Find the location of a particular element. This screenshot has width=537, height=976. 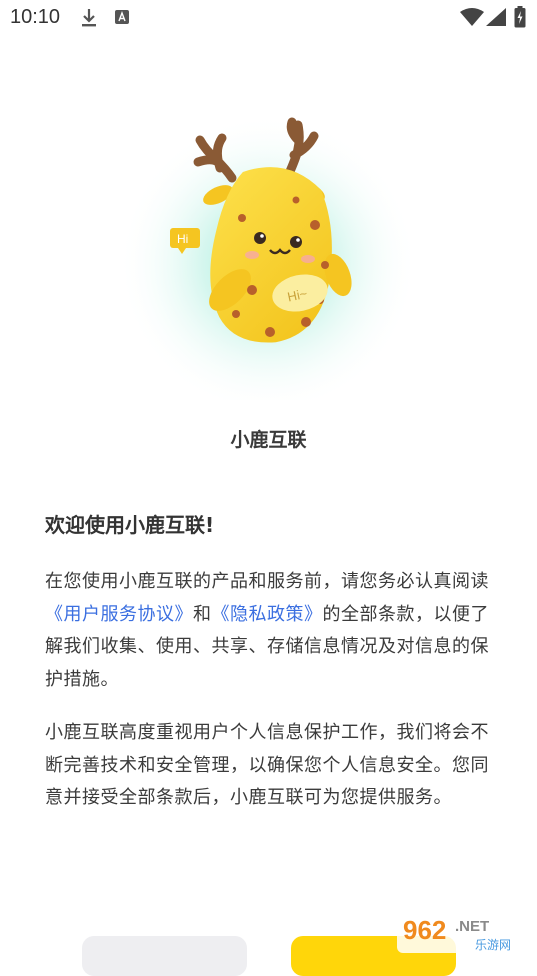

battery-icon is located at coordinates (520, 17).